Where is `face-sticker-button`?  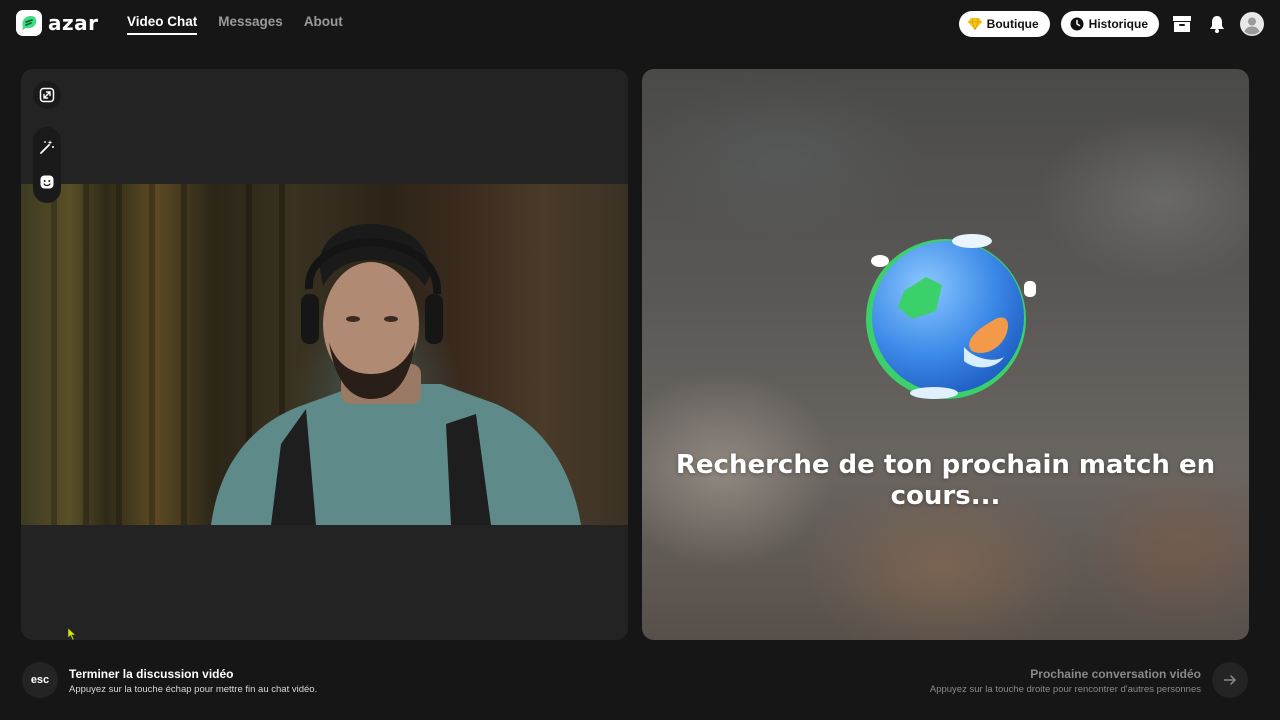 face-sticker-button is located at coordinates (47, 182).